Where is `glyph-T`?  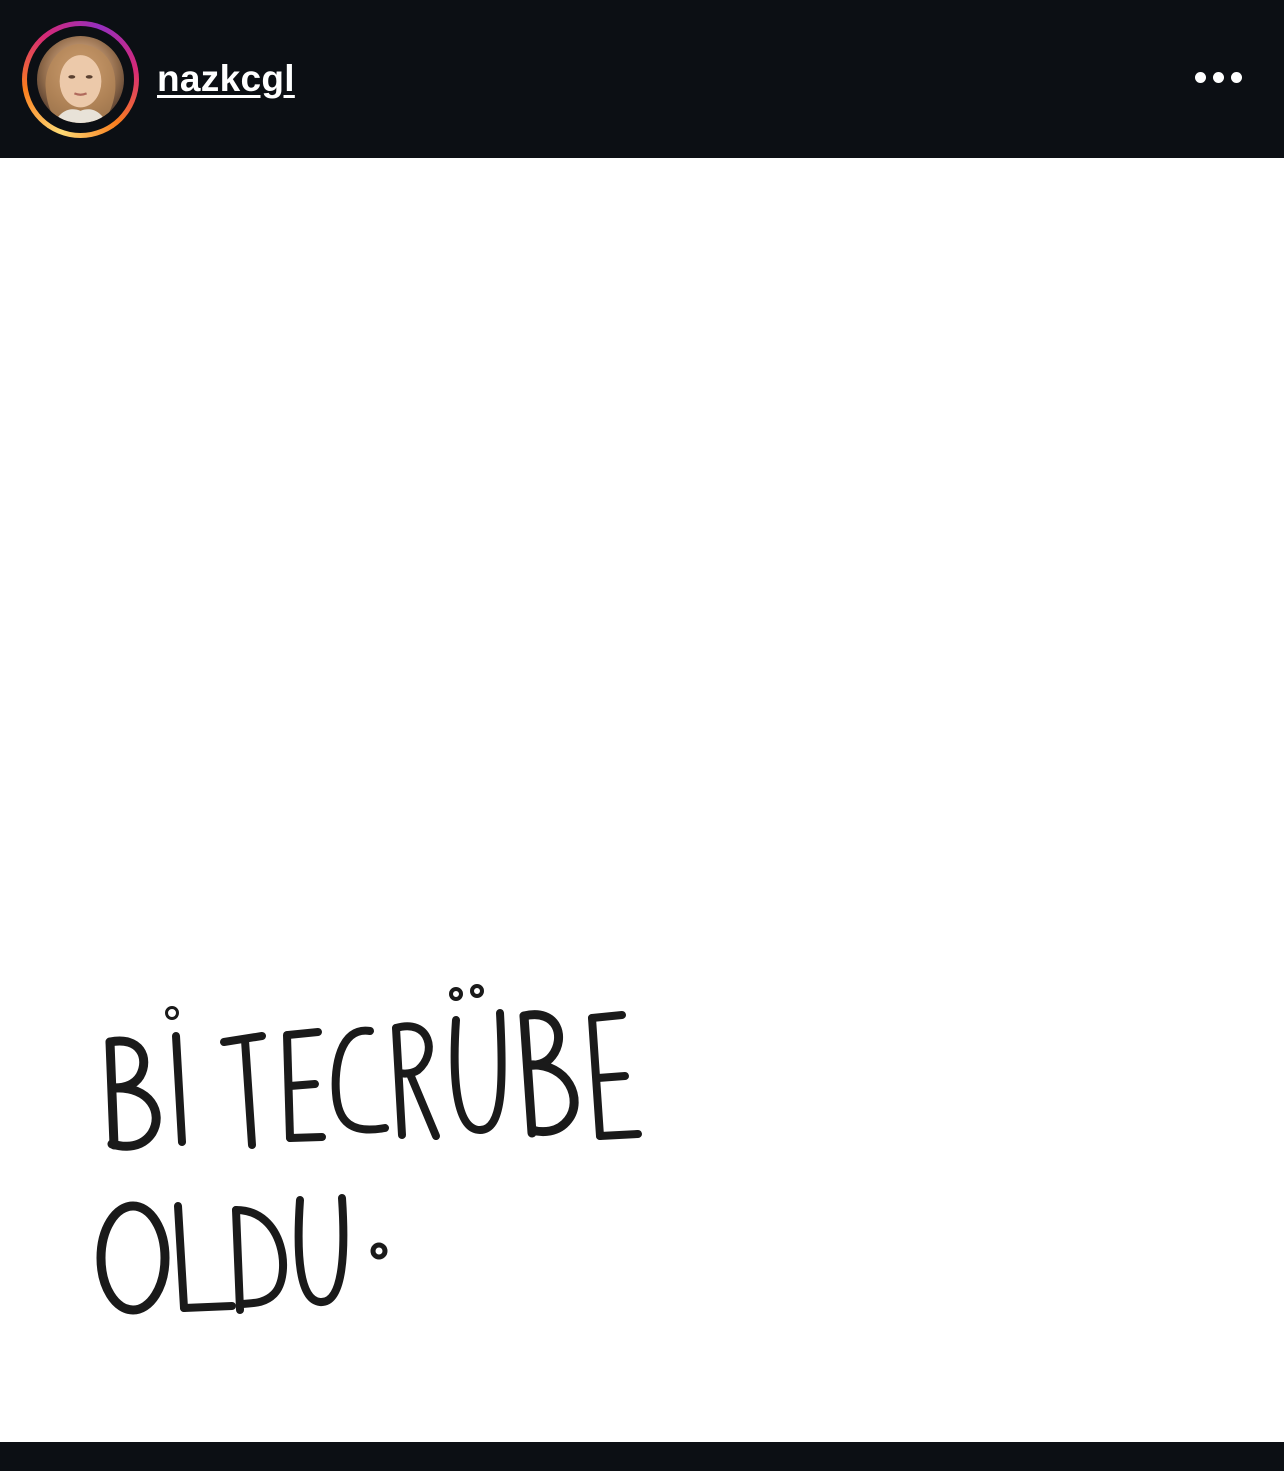 glyph-T is located at coordinates (243, 1090).